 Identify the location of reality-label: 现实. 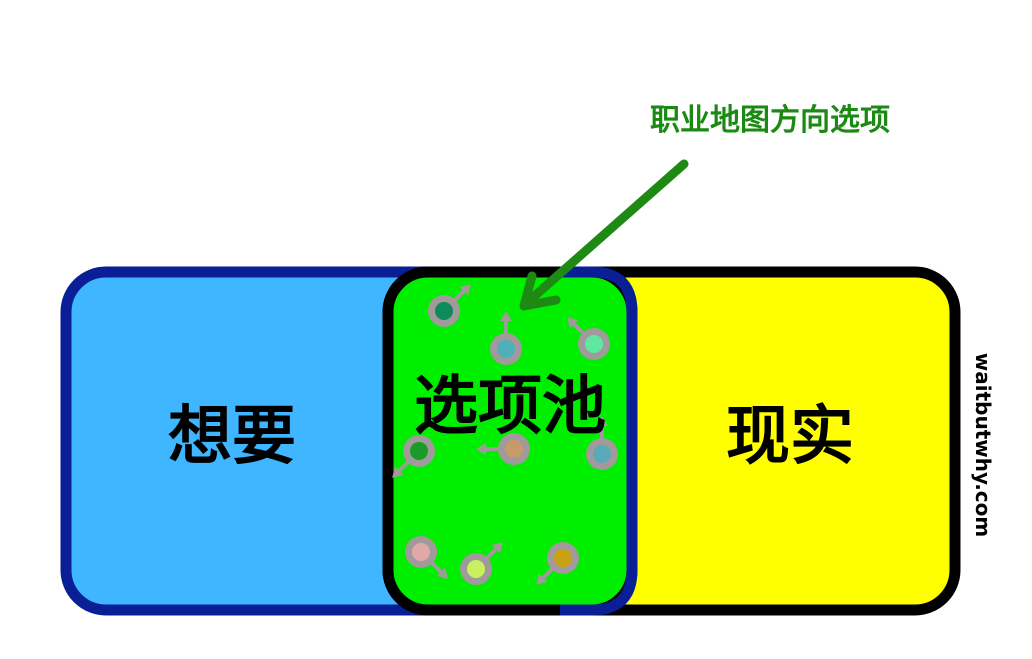
(790, 437).